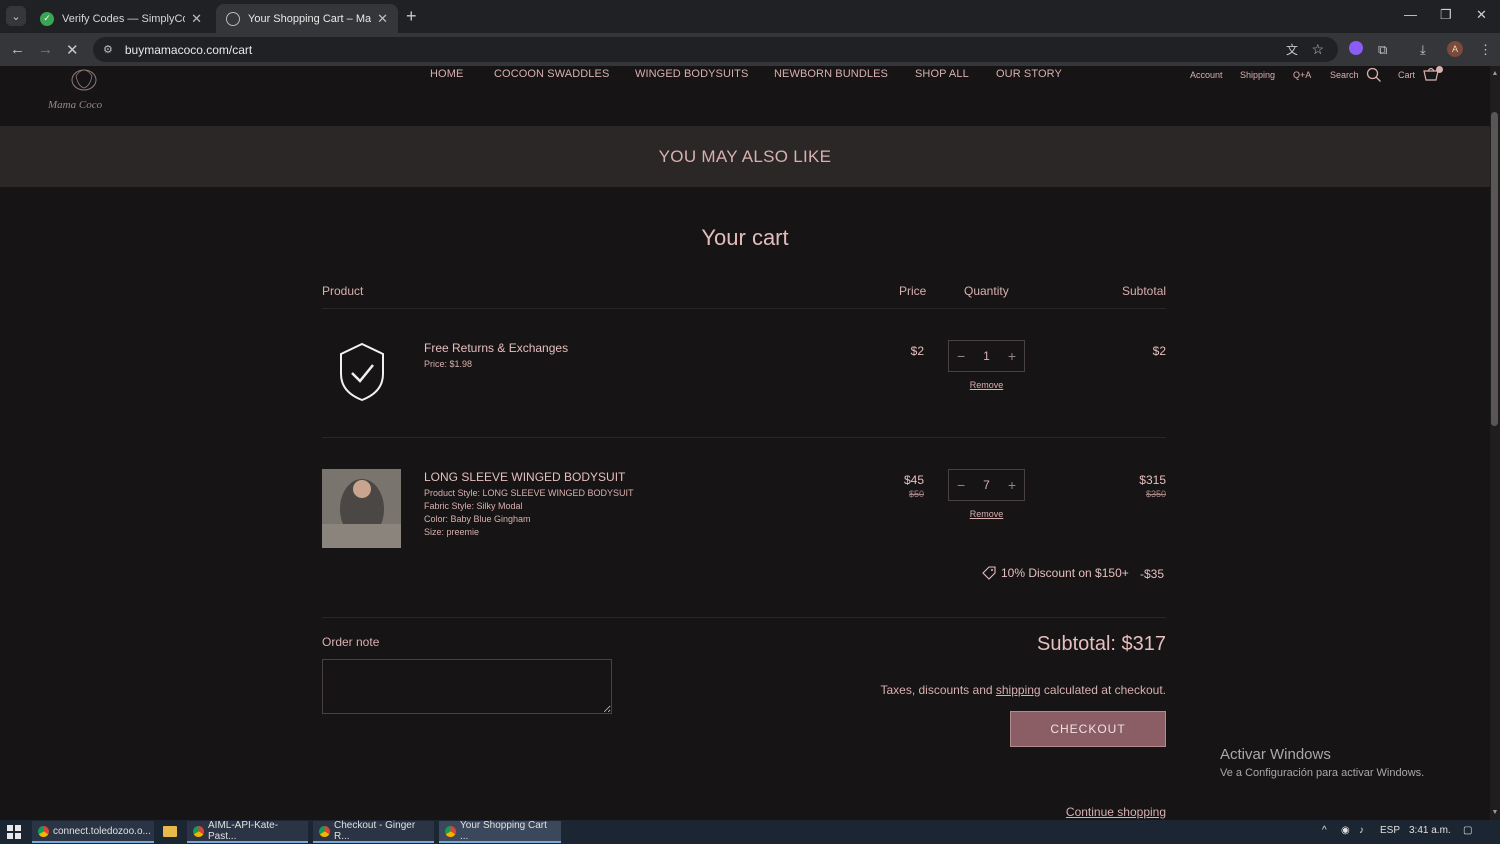  I want to click on discount-label: 10% Discount on $150+, so click(1065, 573).